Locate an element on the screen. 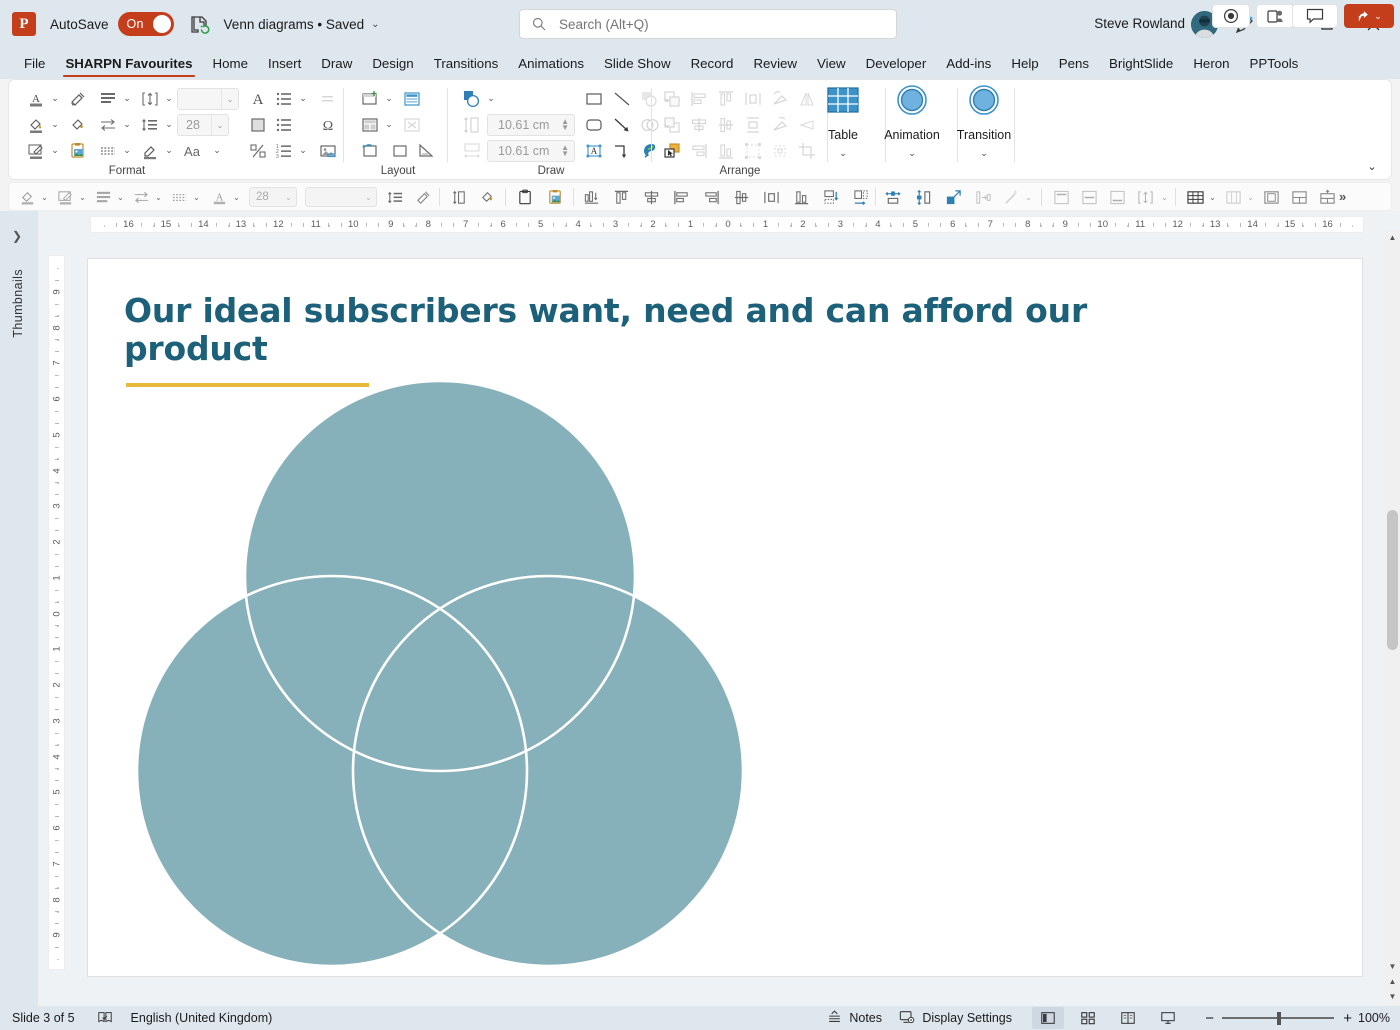 This screenshot has height=1030, width=1400. distribute-bottom-icon is located at coordinates (591, 197).